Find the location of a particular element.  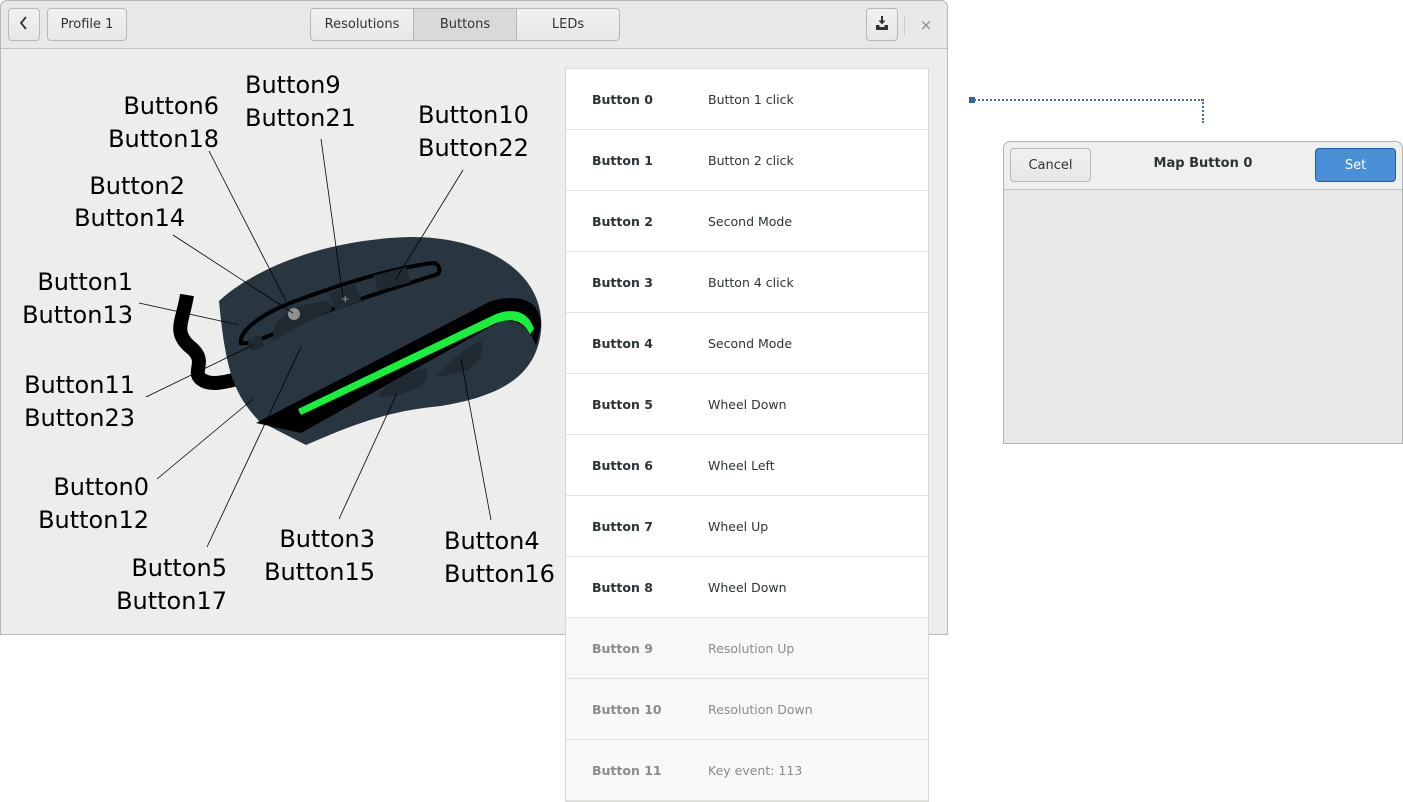

button-name: Button 1 is located at coordinates (622, 160).